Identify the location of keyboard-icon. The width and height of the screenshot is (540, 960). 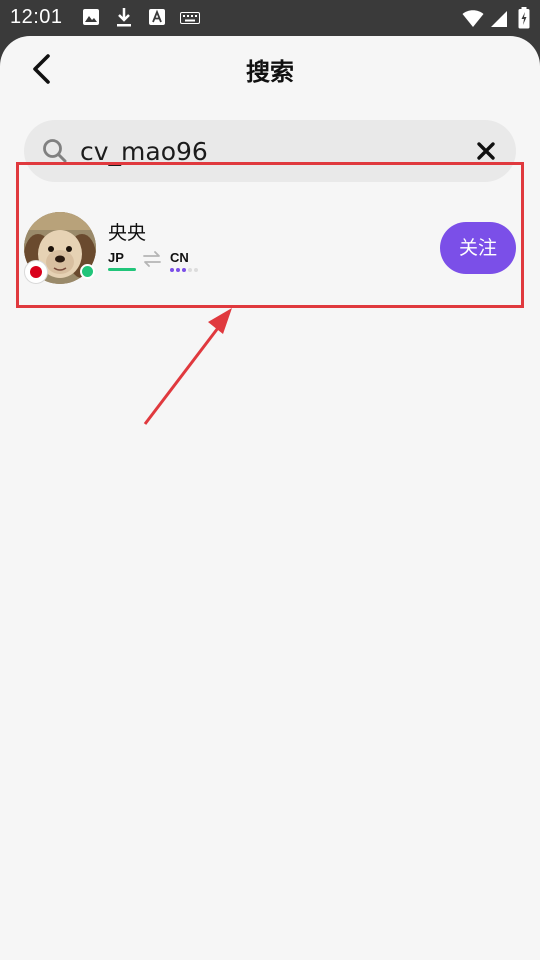
(190, 18).